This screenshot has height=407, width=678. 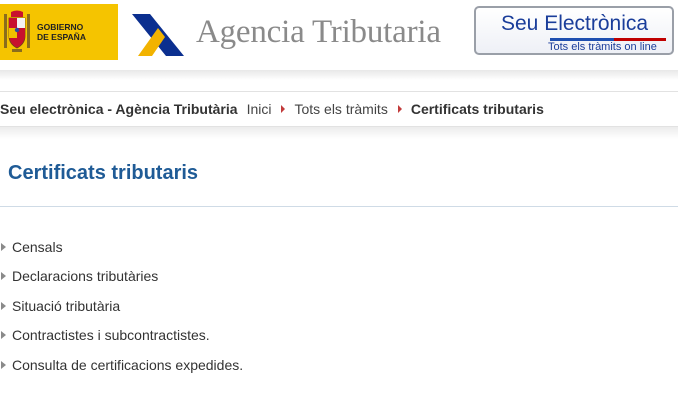 I want to click on procedure-link: Situació tributària, so click(x=66, y=306).